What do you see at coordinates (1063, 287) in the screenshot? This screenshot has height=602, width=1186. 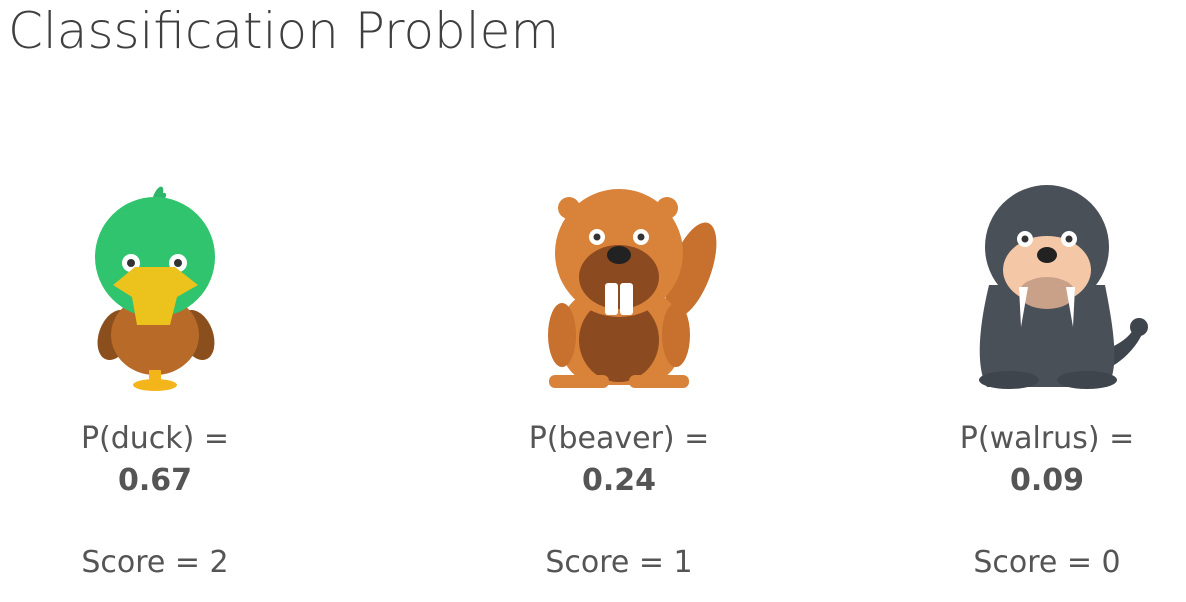 I see `walrus-icon` at bounding box center [1063, 287].